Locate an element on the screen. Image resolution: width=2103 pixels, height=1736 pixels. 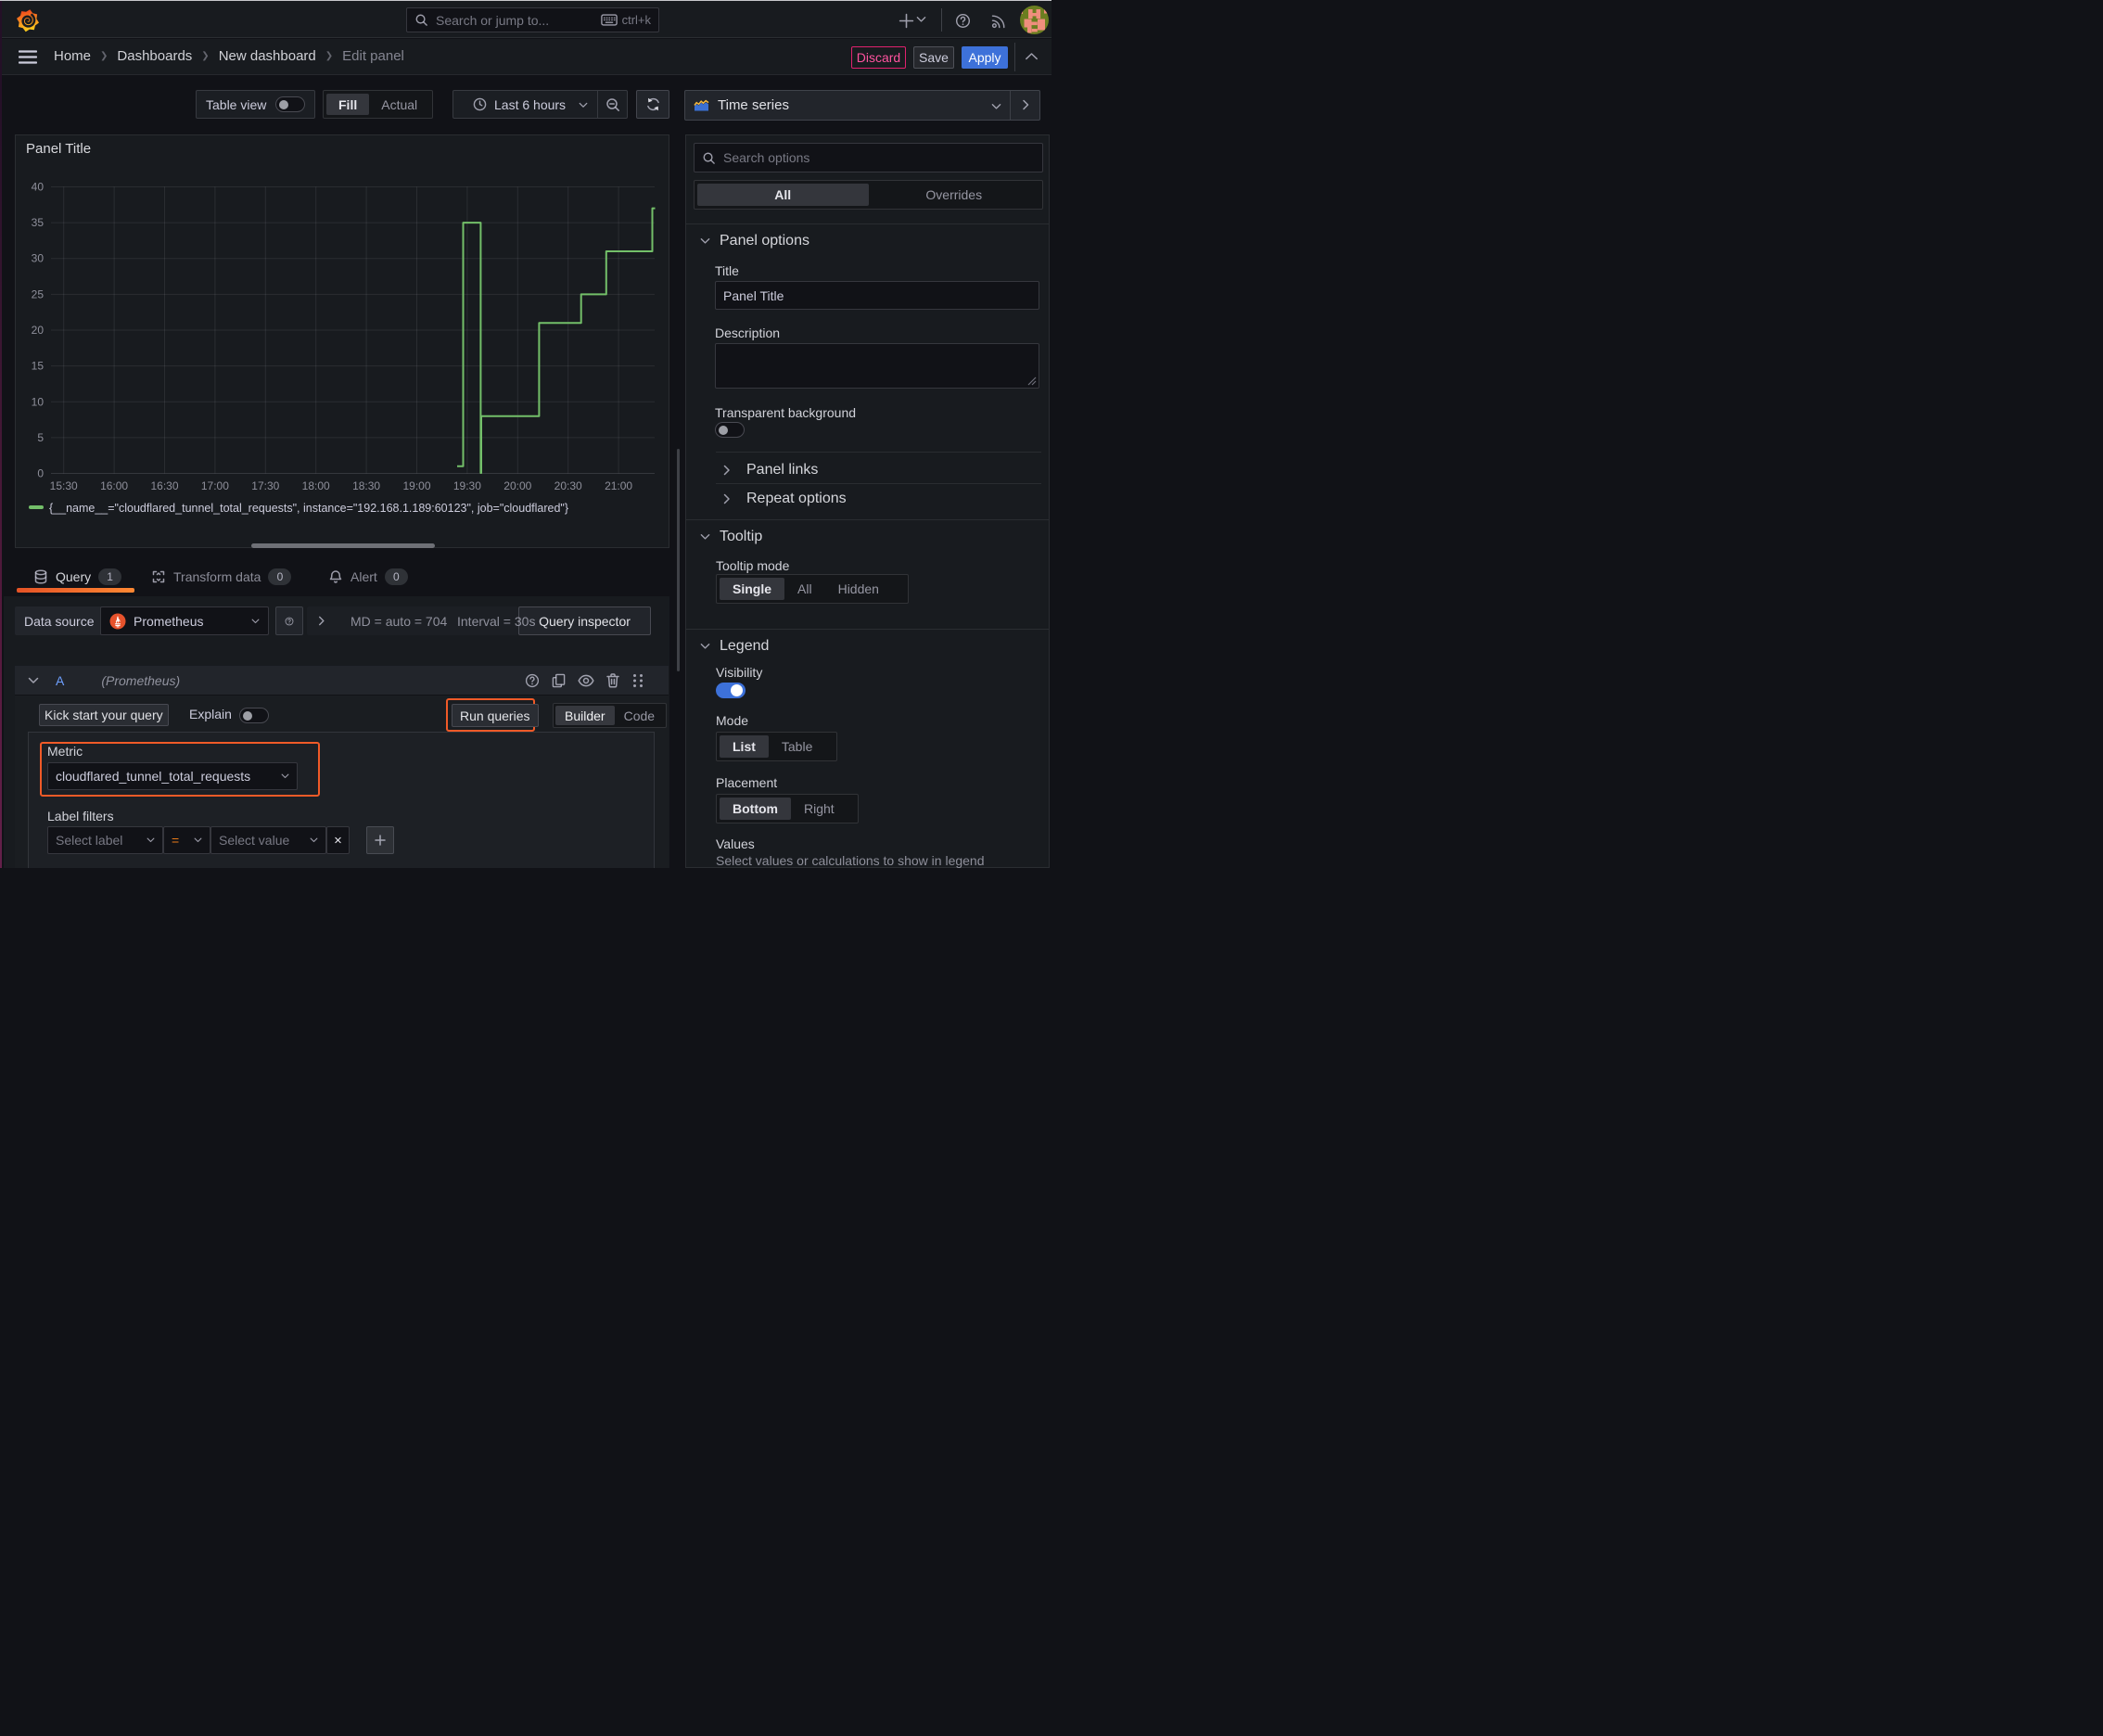
svg-text: 18:00 is located at coordinates (316, 485).